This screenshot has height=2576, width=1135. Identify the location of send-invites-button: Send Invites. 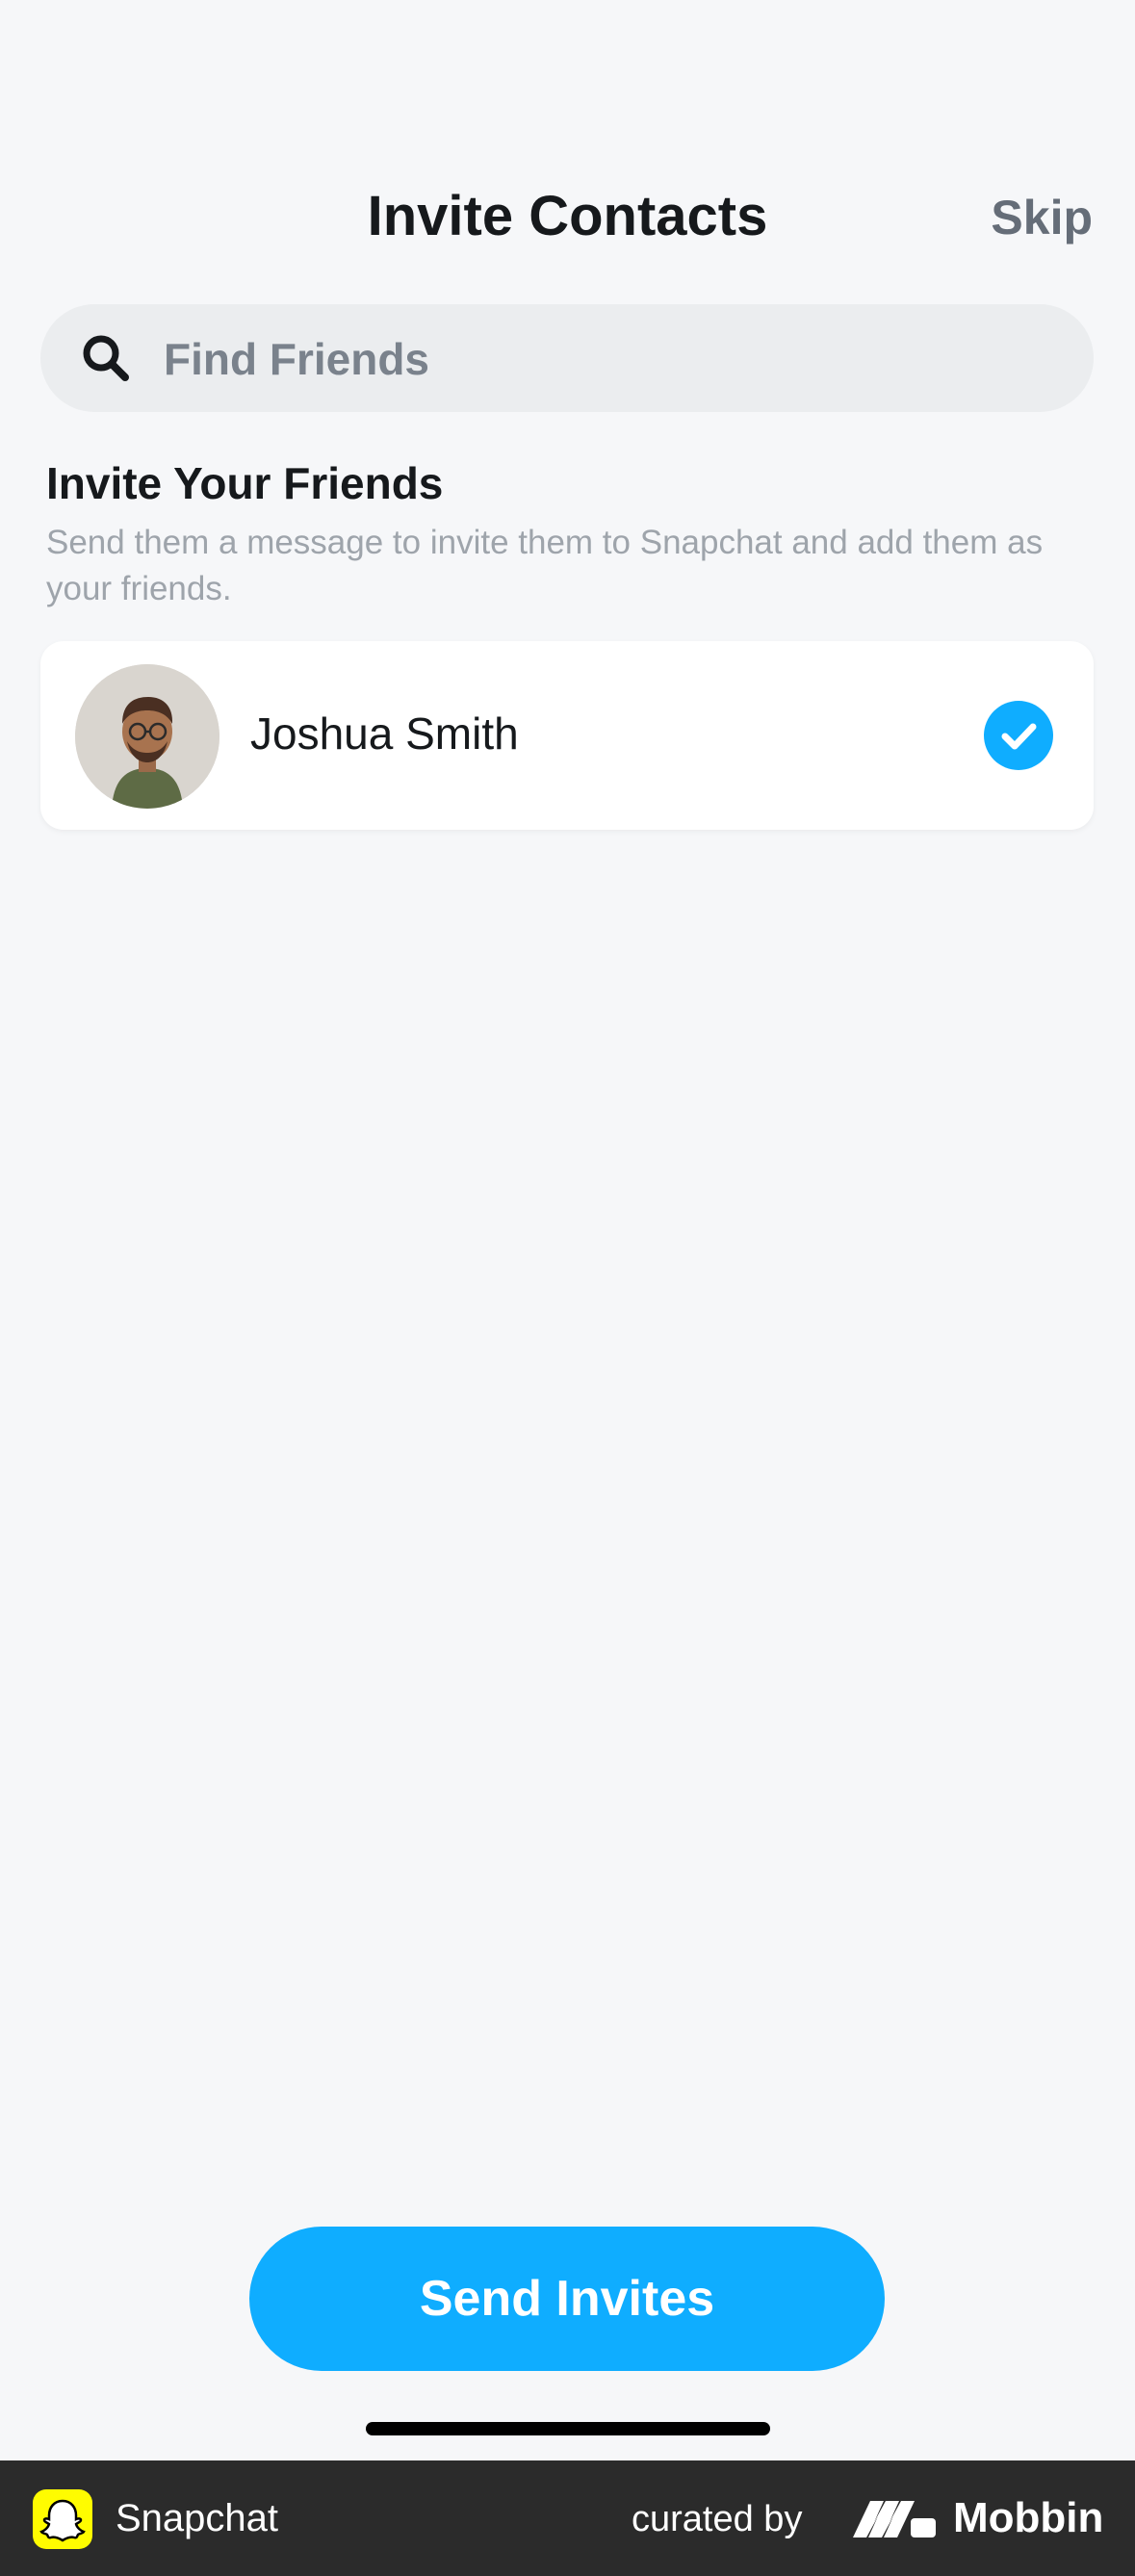
(567, 2299).